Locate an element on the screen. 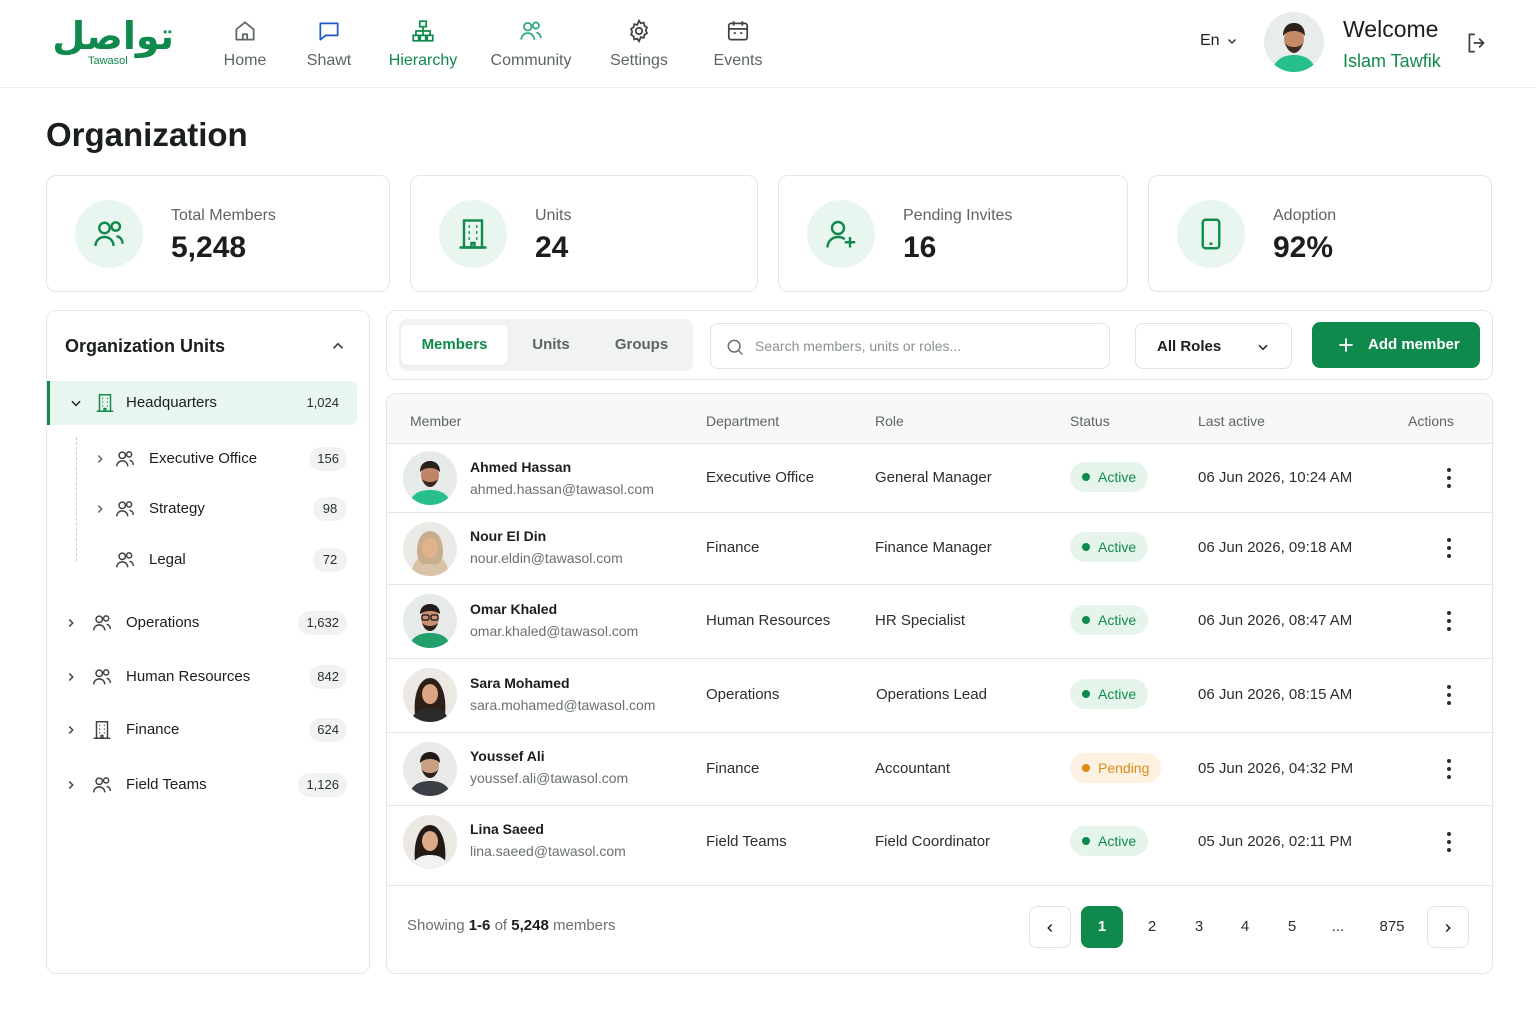 This screenshot has height=1024, width=1536. chevron-up-icon is located at coordinates (338, 346).